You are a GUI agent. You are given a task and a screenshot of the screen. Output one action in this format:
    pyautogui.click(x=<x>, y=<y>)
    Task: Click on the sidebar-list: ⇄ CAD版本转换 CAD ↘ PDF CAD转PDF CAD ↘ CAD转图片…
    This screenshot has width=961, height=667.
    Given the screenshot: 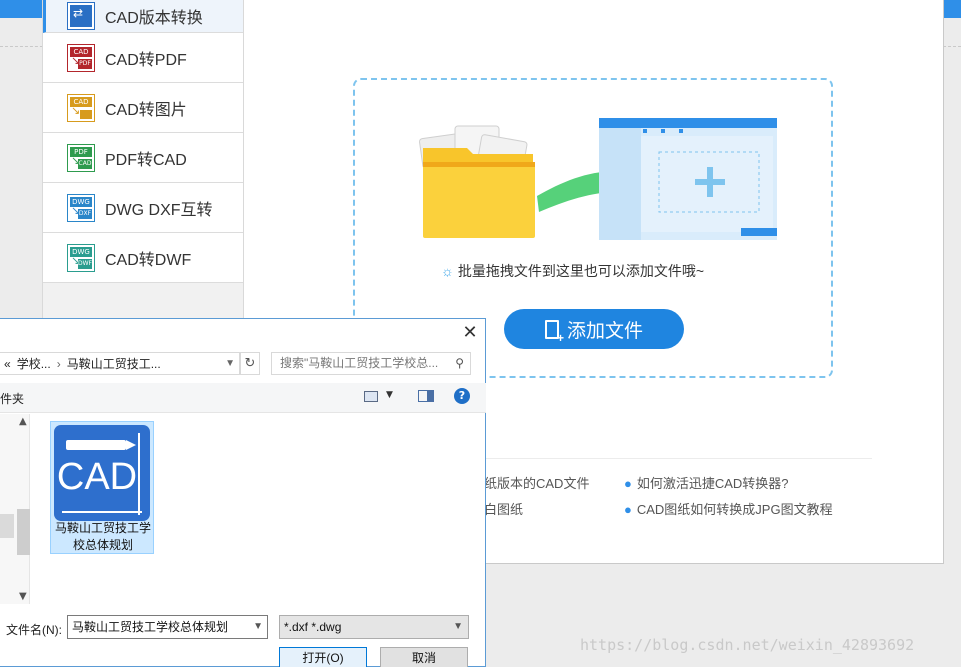 What is the action you would take?
    pyautogui.click(x=143, y=141)
    